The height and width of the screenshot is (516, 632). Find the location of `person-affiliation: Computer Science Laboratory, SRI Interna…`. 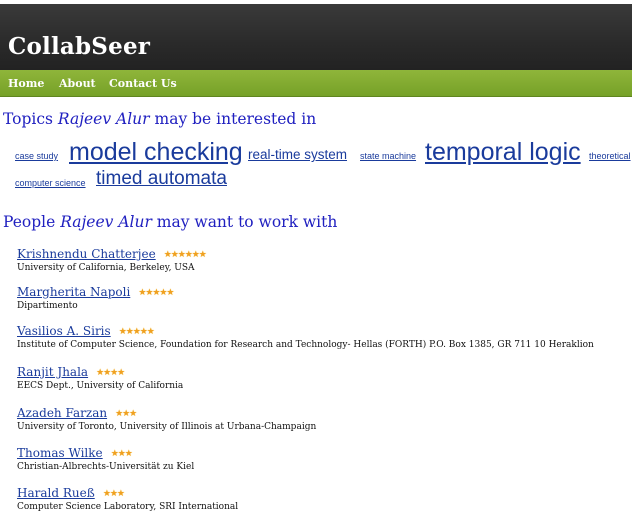

person-affiliation: Computer Science Laboratory, SRI Interna… is located at coordinates (128, 507).